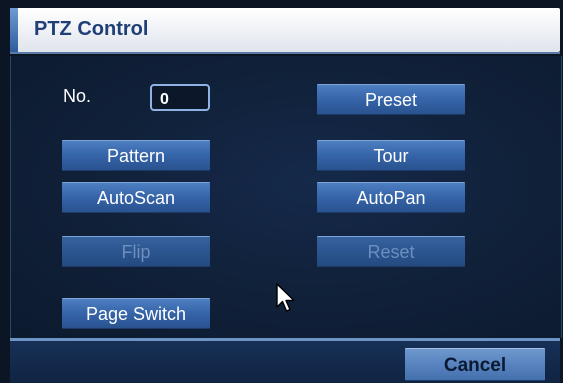 This screenshot has height=383, width=563. I want to click on number-input: 0, so click(180, 97).